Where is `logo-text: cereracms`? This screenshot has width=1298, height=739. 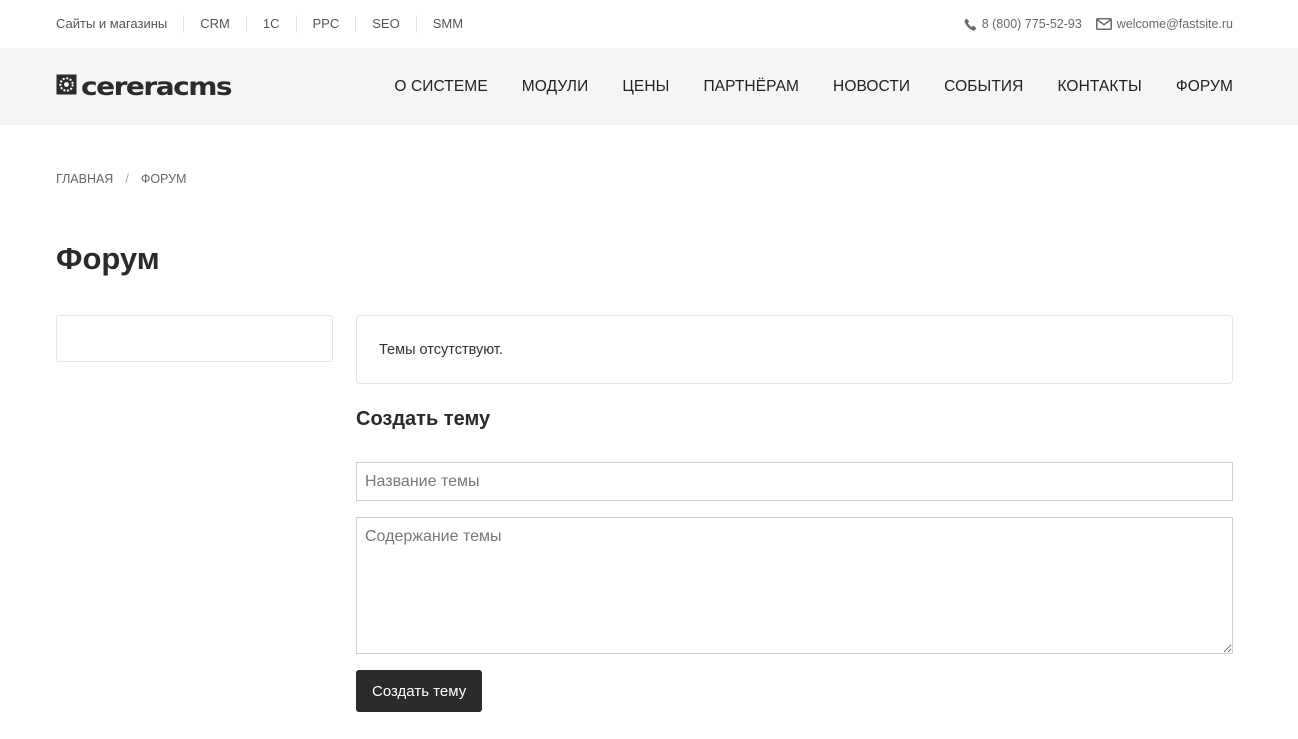 logo-text: cereracms is located at coordinates (157, 86).